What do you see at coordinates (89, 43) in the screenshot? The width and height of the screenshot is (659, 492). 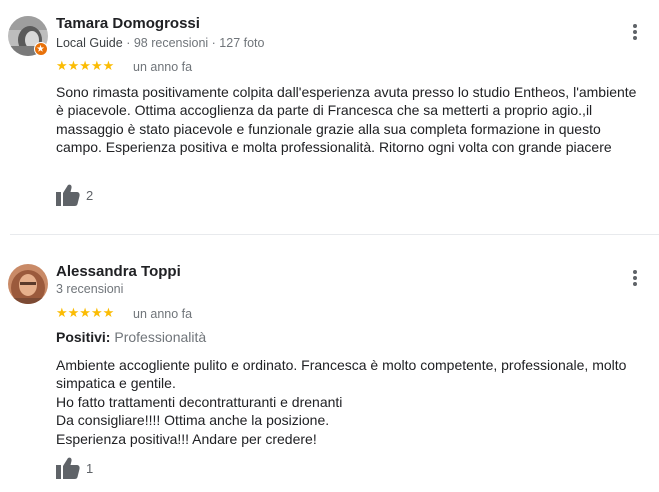 I see `local-guide-label: Local Guide` at bounding box center [89, 43].